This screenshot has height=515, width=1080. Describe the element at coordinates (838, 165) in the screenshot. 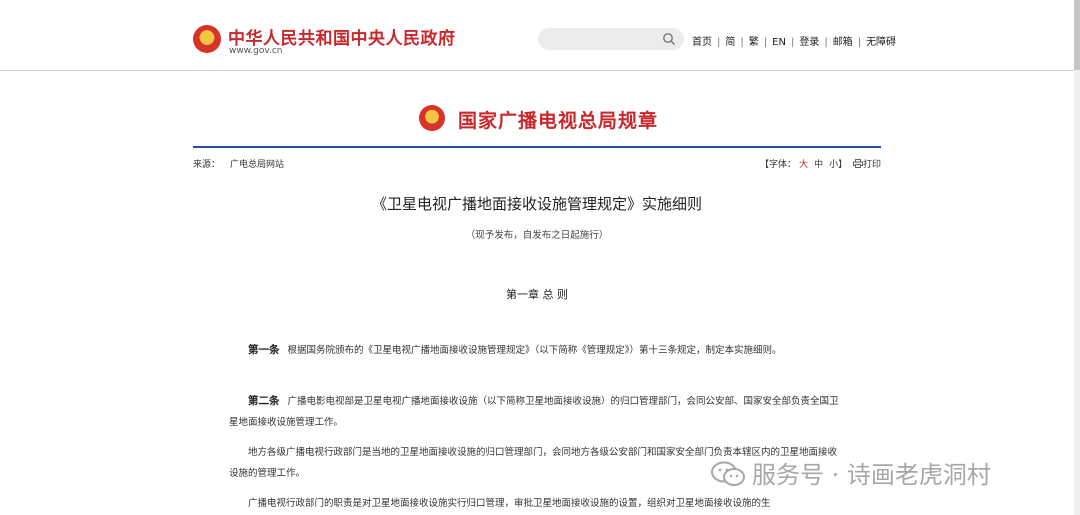

I see `font-size-small-button: 小】` at that location.